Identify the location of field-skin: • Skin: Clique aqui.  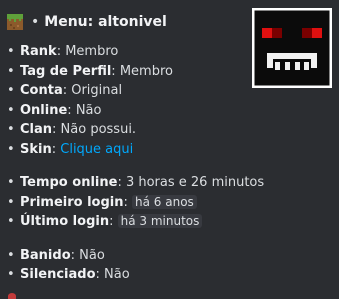
(70, 149).